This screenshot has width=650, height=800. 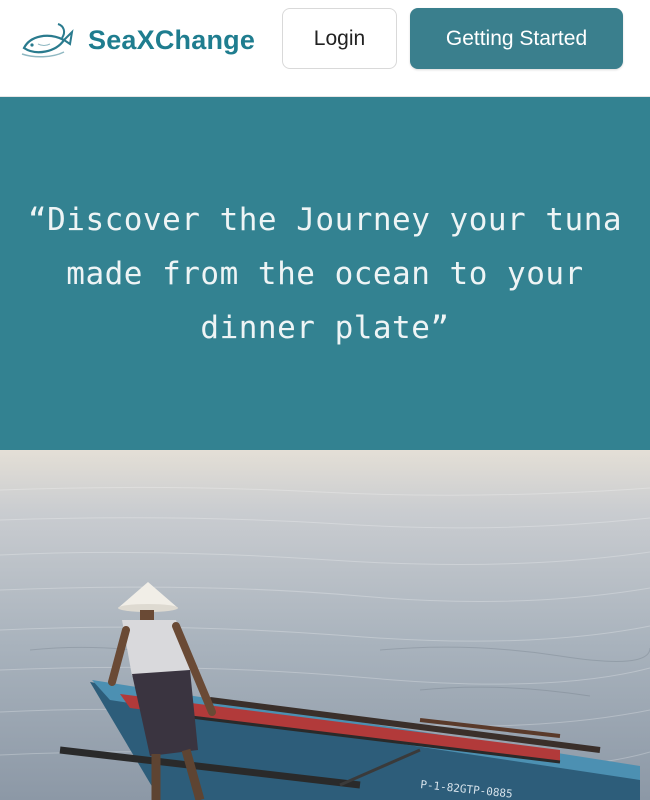 I want to click on brand-name: SeaXChange, so click(x=172, y=39).